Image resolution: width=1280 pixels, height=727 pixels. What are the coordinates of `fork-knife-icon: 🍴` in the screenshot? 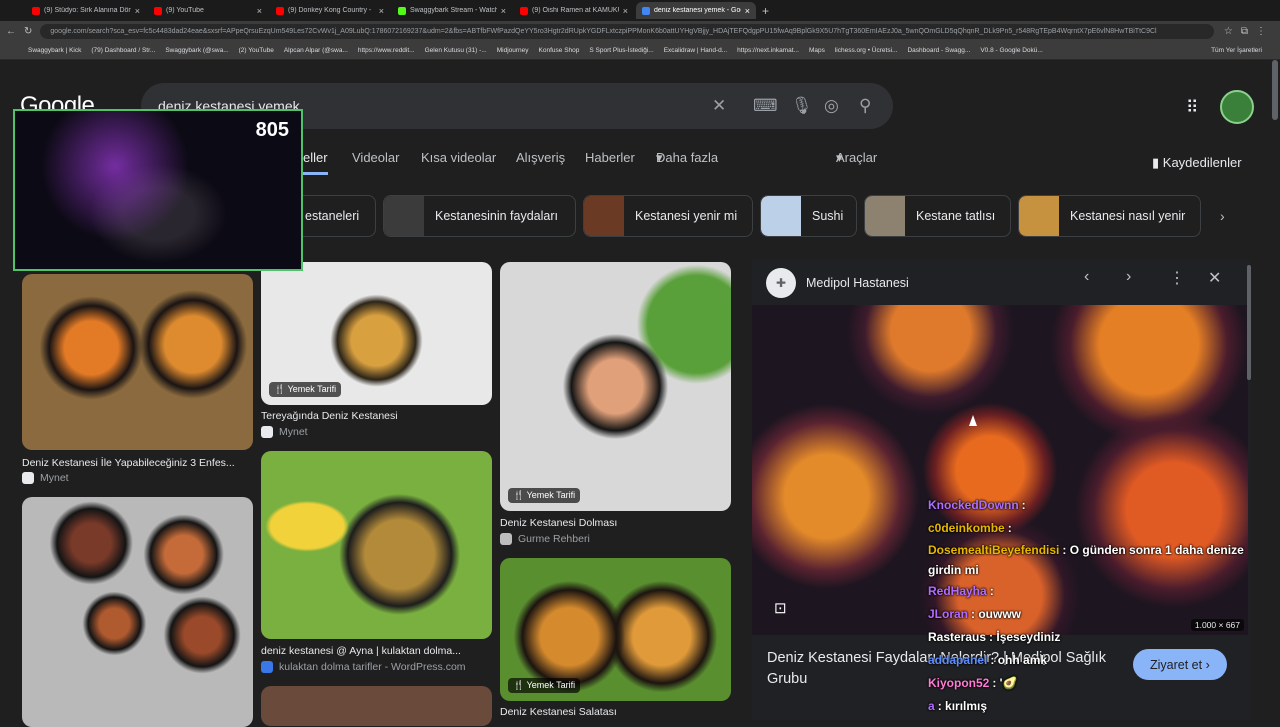 It's located at (519, 495).